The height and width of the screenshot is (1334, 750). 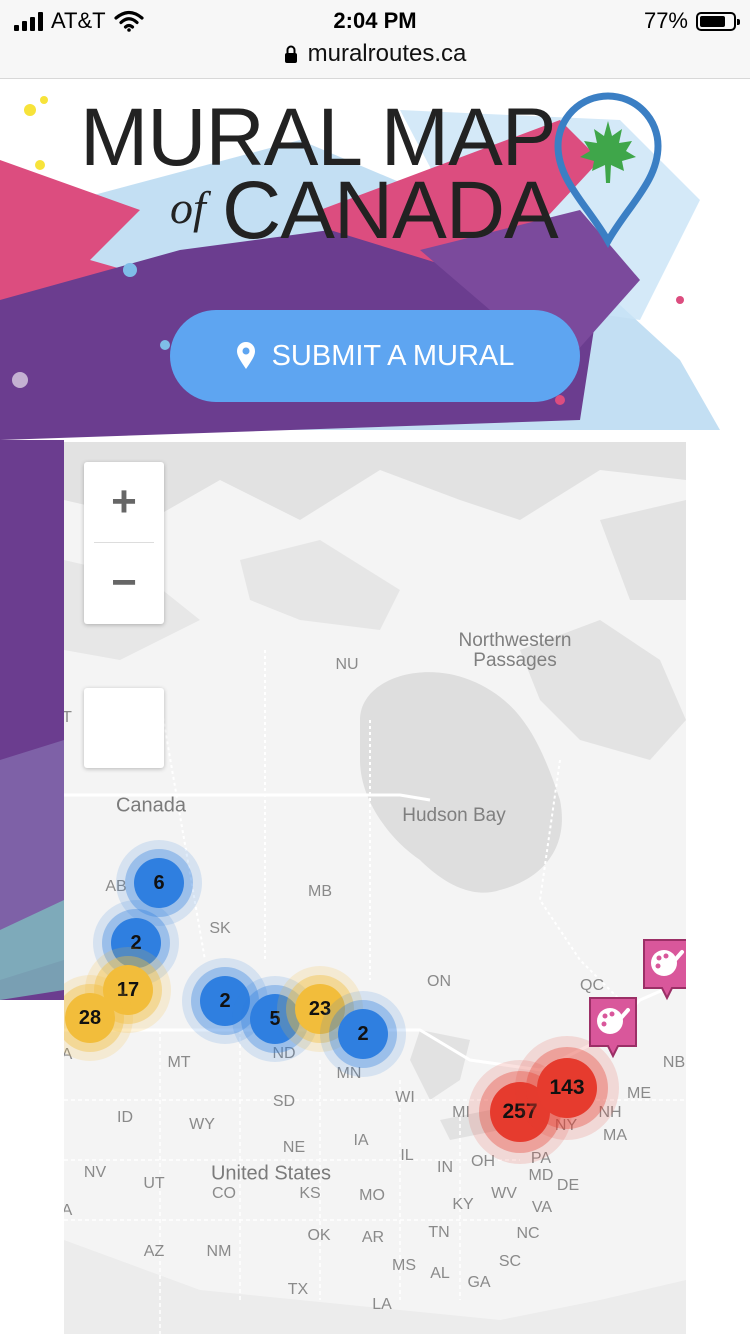 What do you see at coordinates (592, 985) in the screenshot?
I see `map-label-qc: QC` at bounding box center [592, 985].